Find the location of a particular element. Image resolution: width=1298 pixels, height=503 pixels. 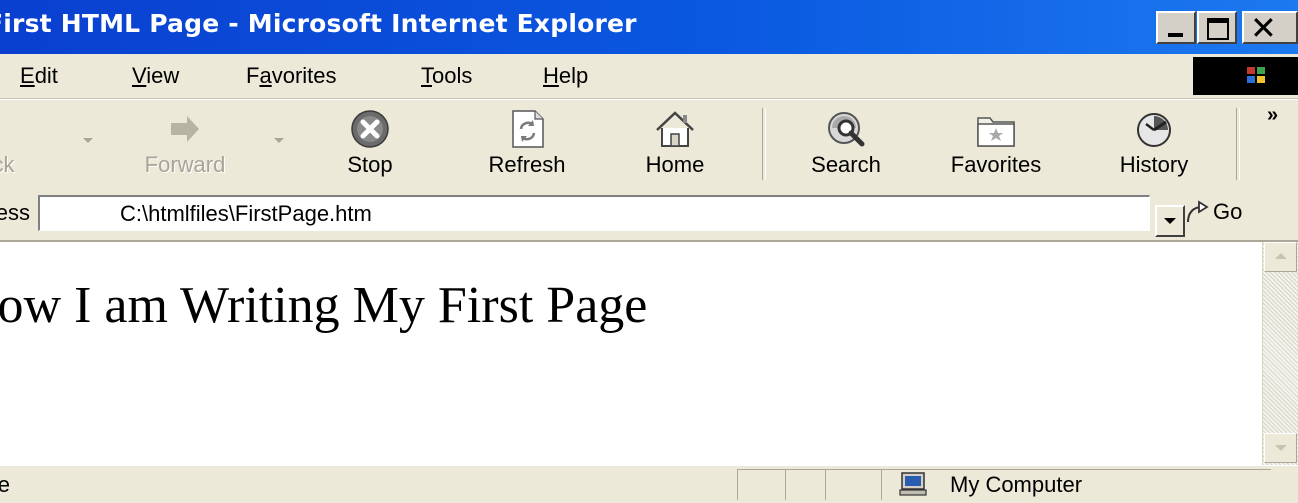

menu-help-label: Help is located at coordinates (566, 75).